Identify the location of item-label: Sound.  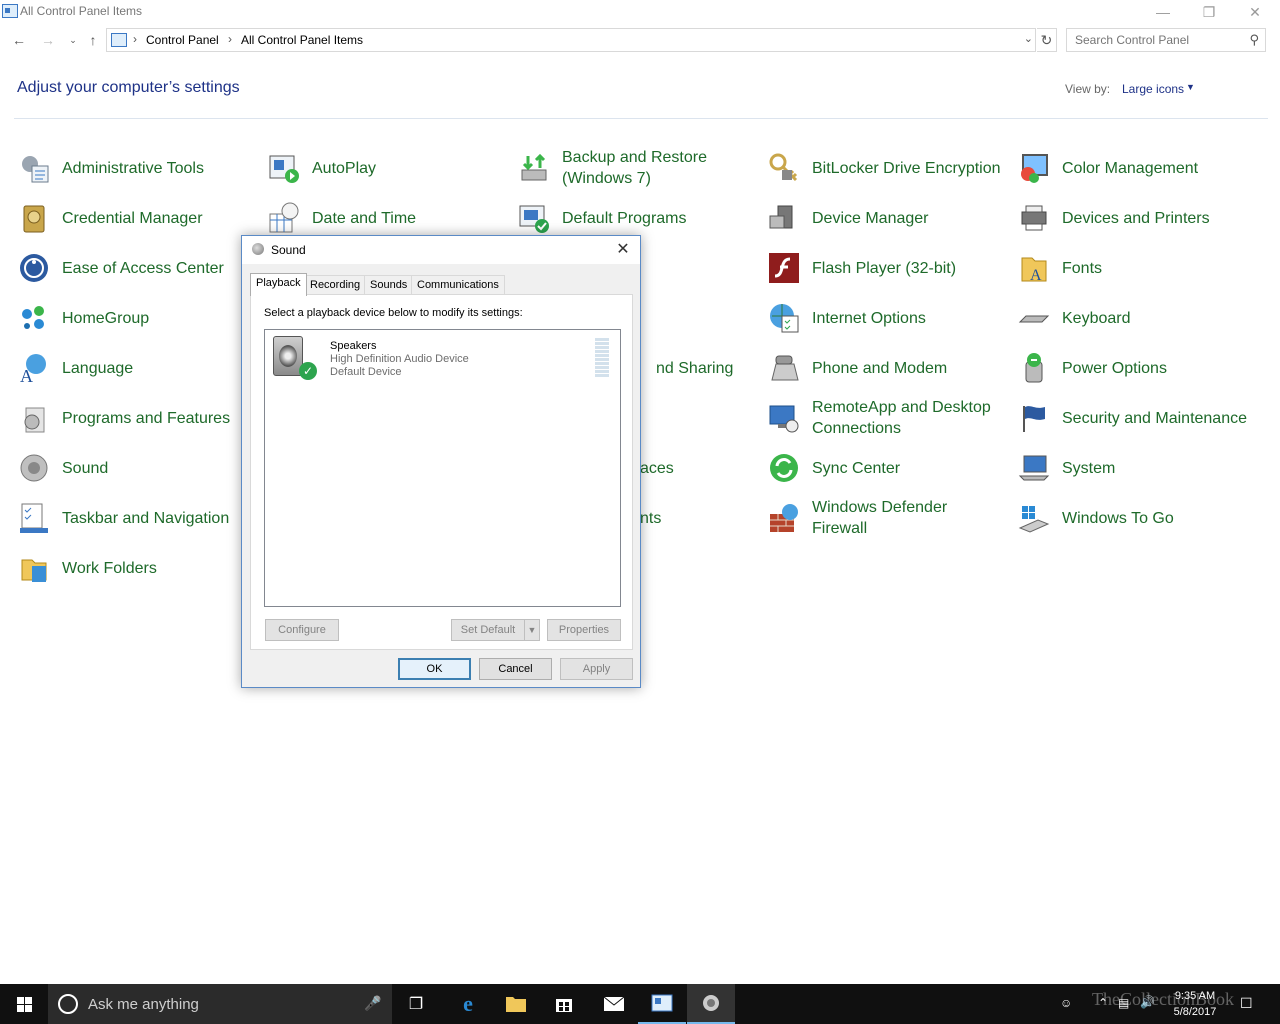
(85, 468).